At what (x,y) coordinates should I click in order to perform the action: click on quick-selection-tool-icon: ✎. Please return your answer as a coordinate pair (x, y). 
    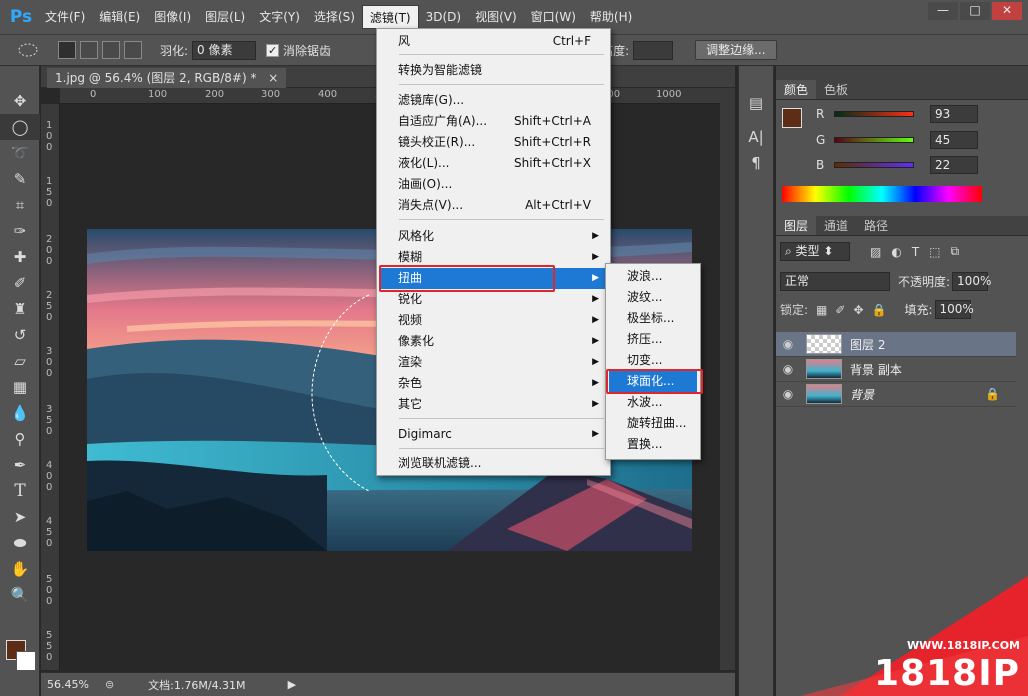
    Looking at the image, I should click on (20, 179).